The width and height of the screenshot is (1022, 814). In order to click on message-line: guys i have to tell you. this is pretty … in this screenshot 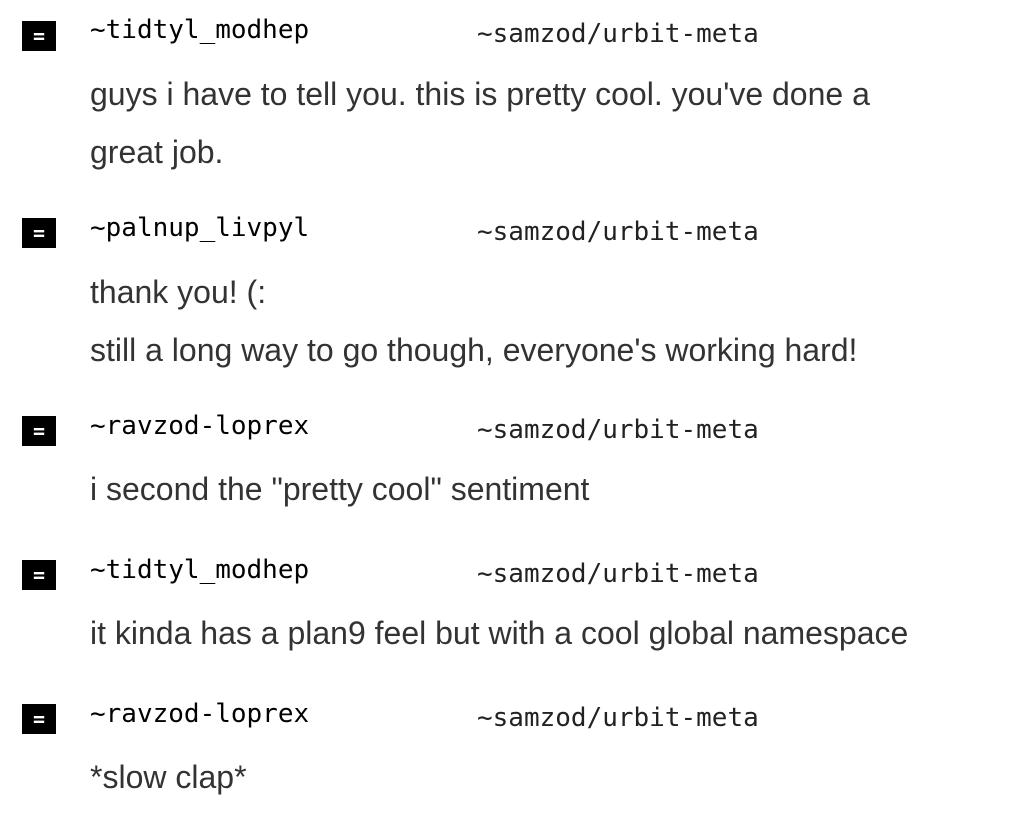, I will do `click(480, 94)`.